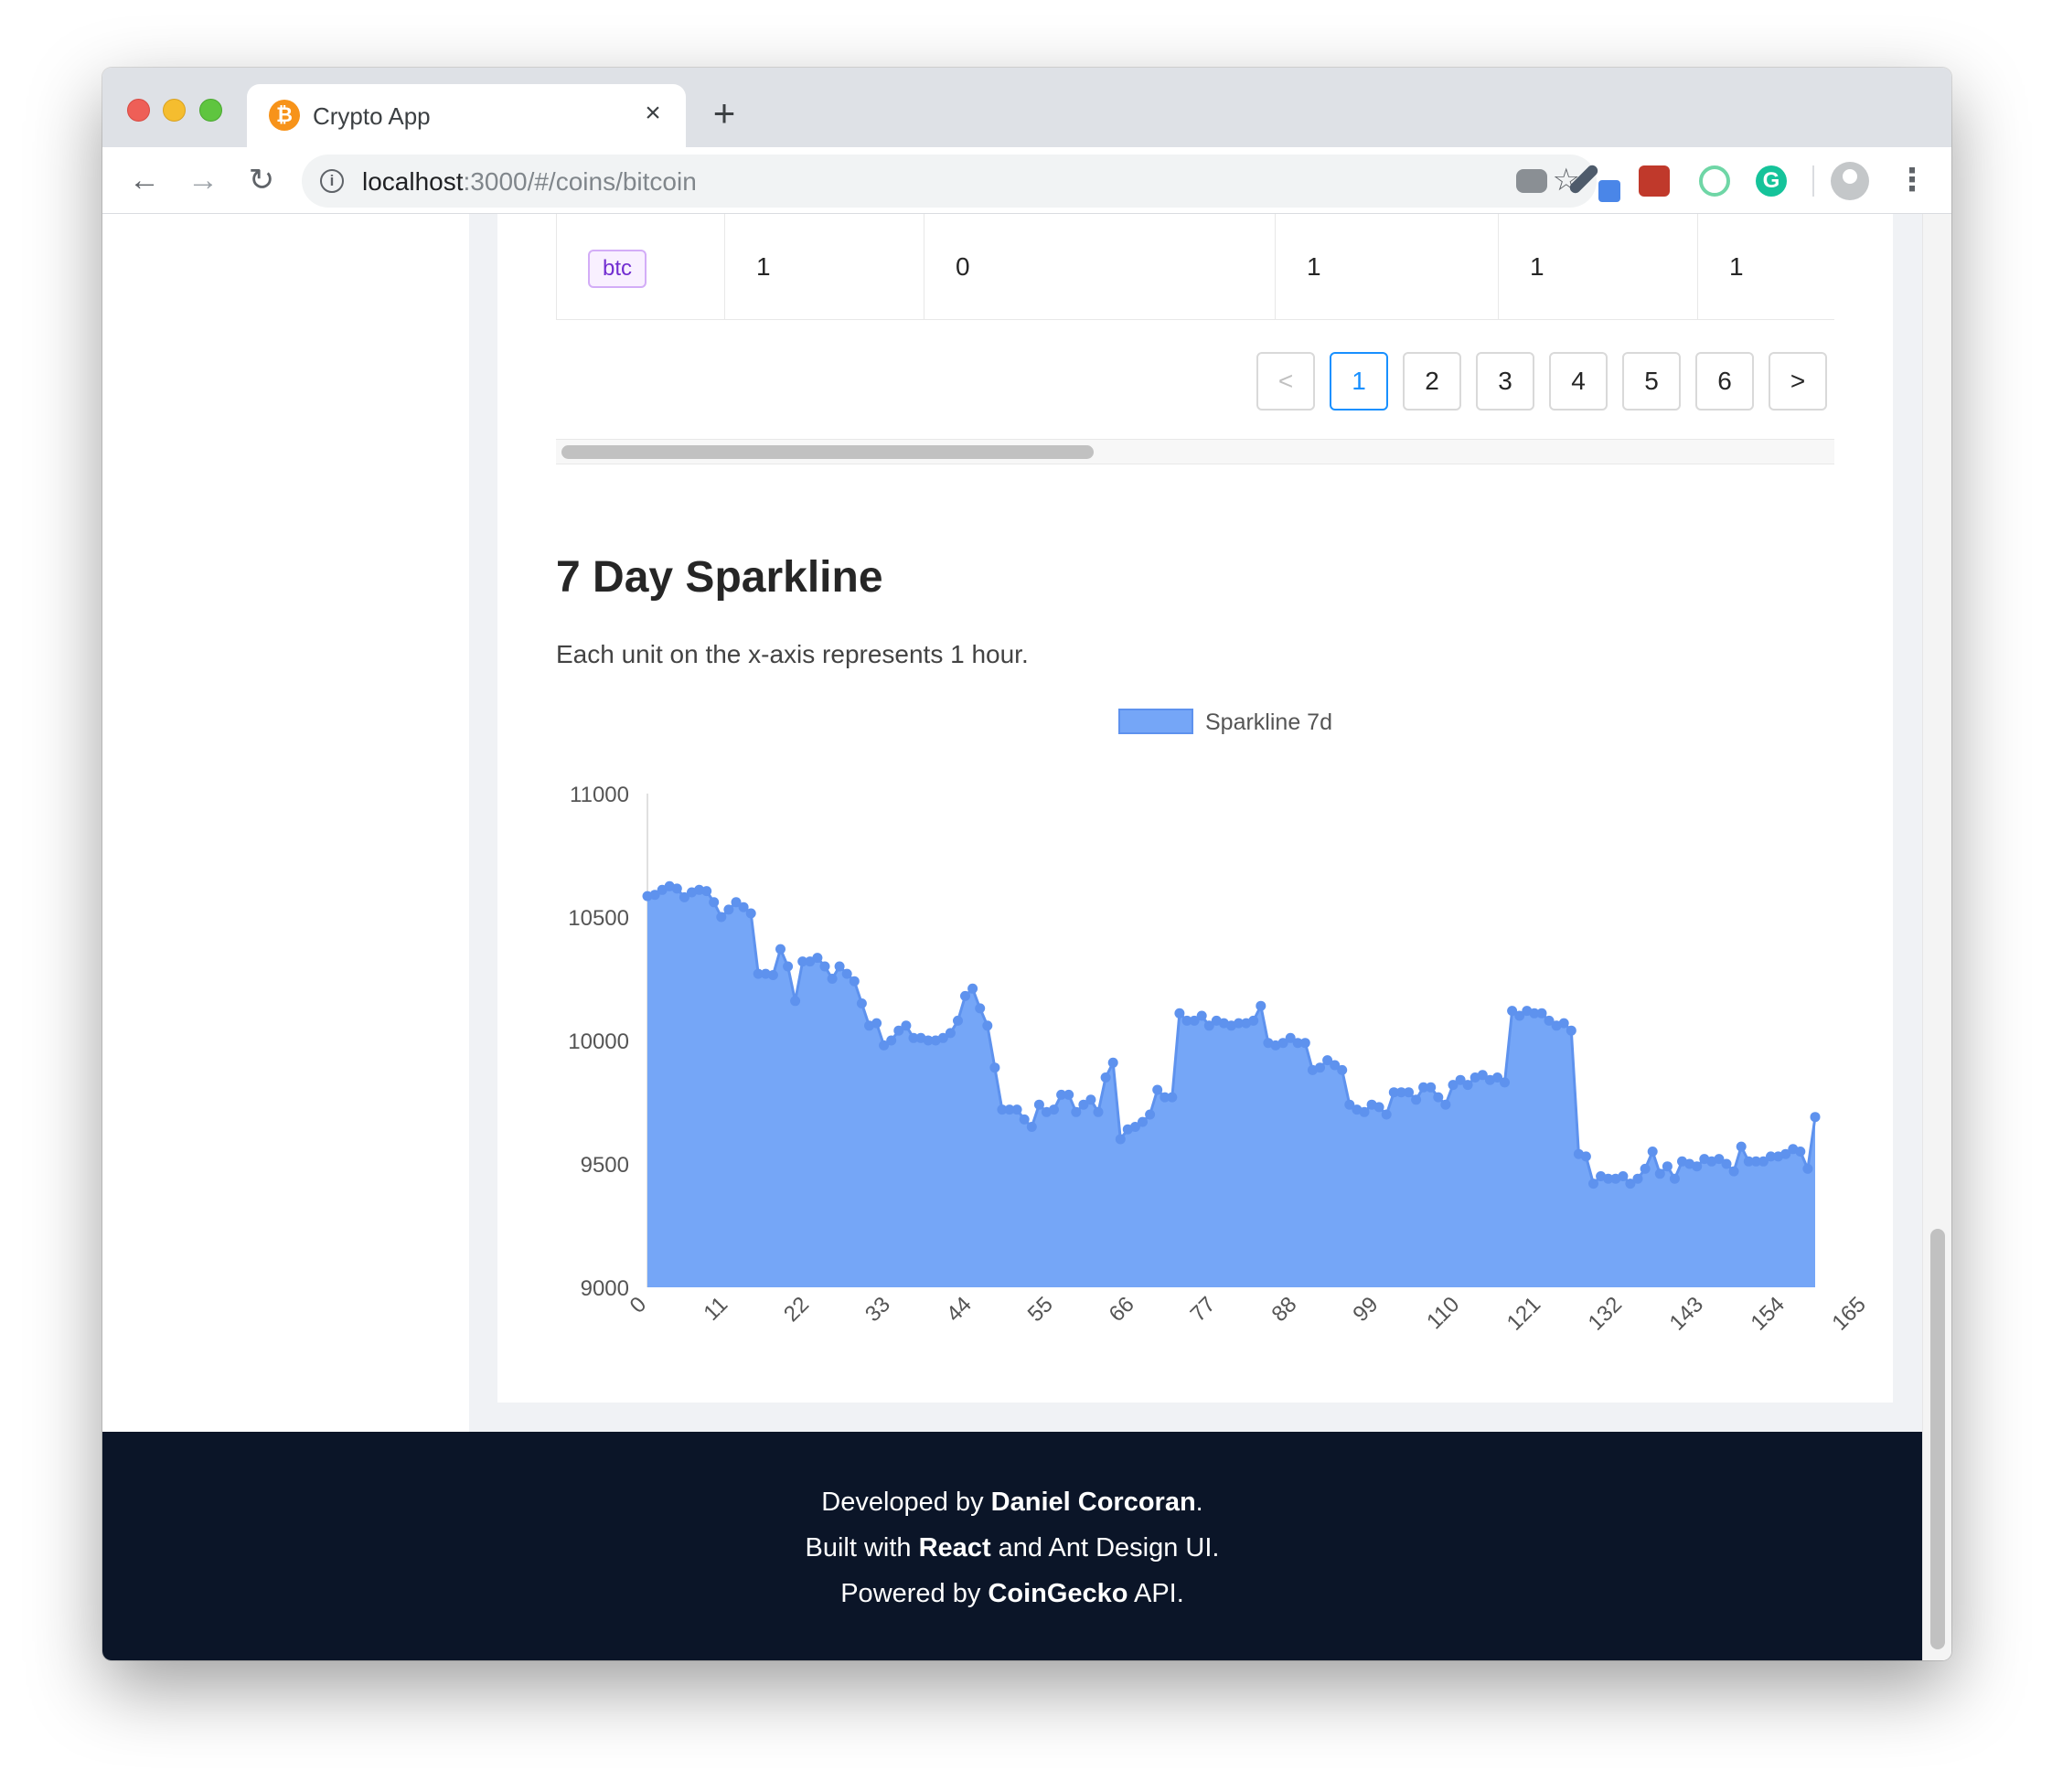 Image resolution: width=2052 pixels, height=1792 pixels. I want to click on close-window-button, so click(138, 110).